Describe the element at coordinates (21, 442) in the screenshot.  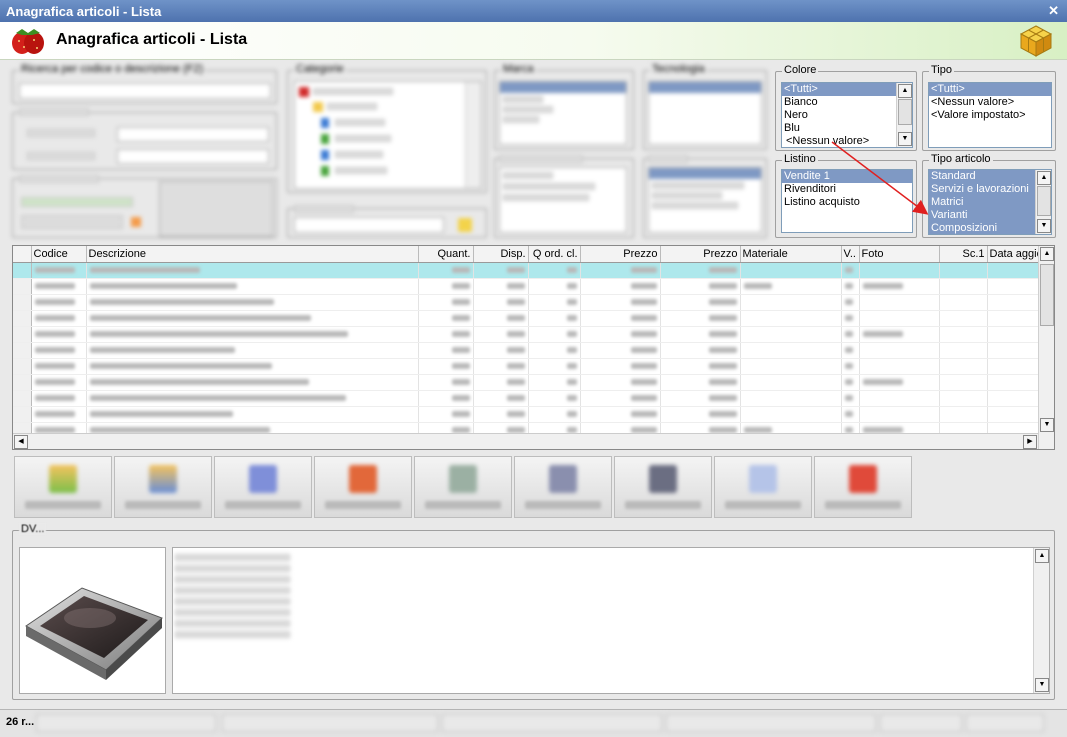
I see `scroll-left-icon: ◀` at that location.